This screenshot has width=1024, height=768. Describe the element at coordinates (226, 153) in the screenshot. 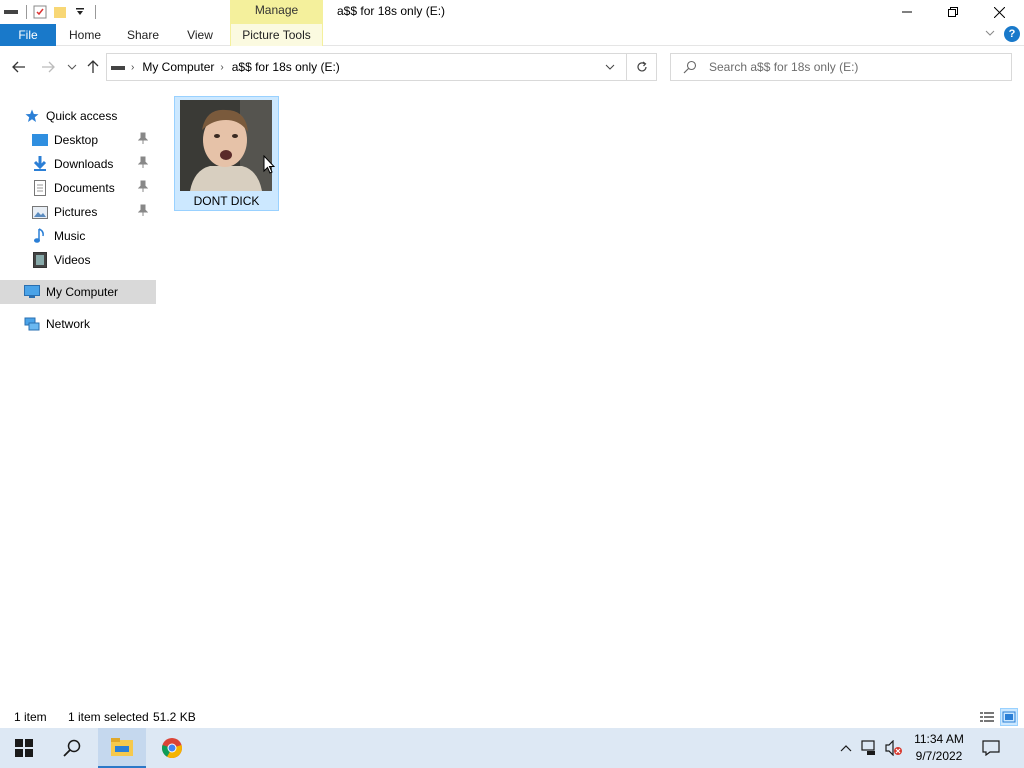

I see `file-item: DONT DICK` at that location.